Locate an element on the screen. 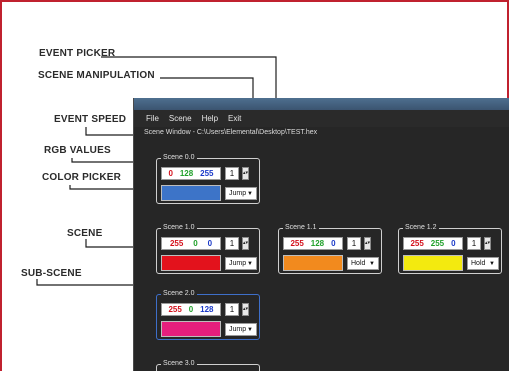 This screenshot has width=509, height=371. scene-2-0: Scene 2.0 255 0 128 1 ▴▾ Jump ▼ is located at coordinates (208, 314).